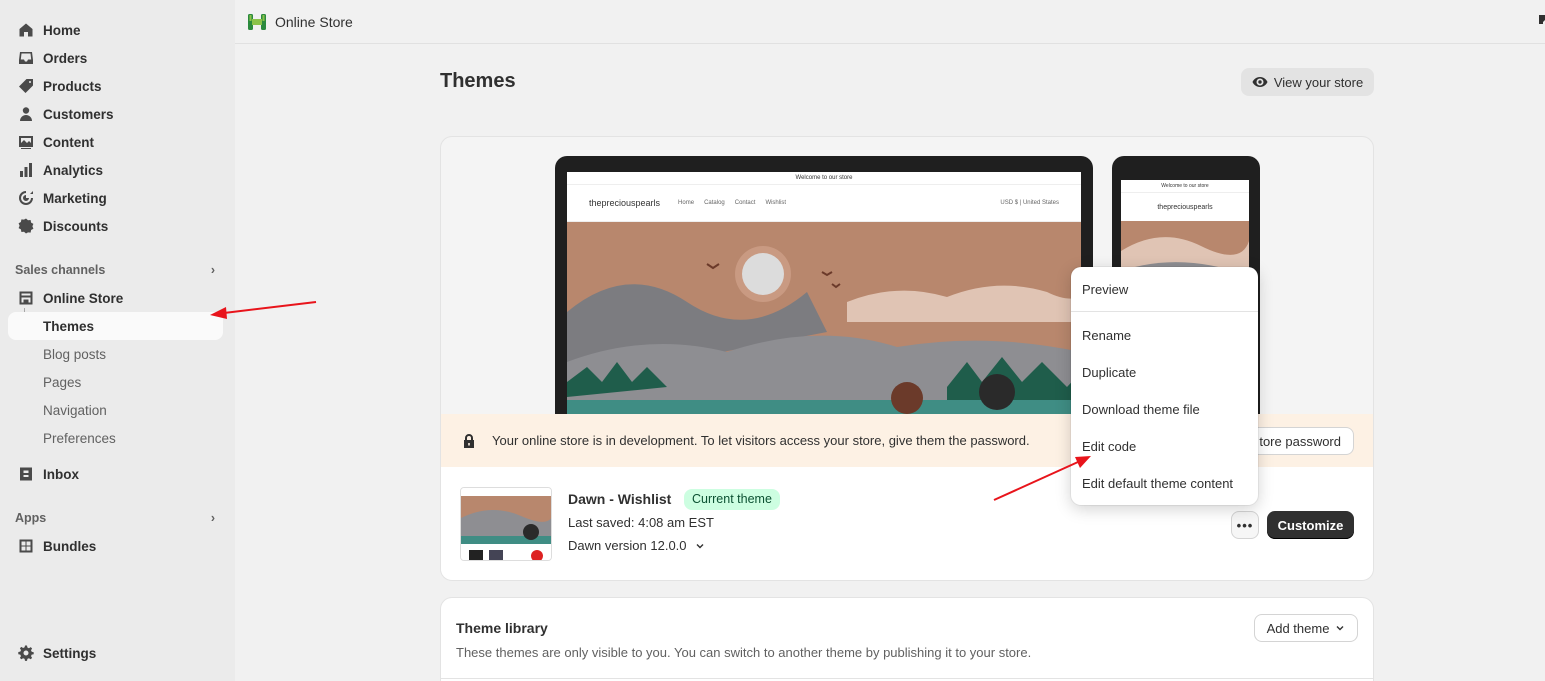  What do you see at coordinates (78, 114) in the screenshot?
I see `sidebar-item-label: Customers` at bounding box center [78, 114].